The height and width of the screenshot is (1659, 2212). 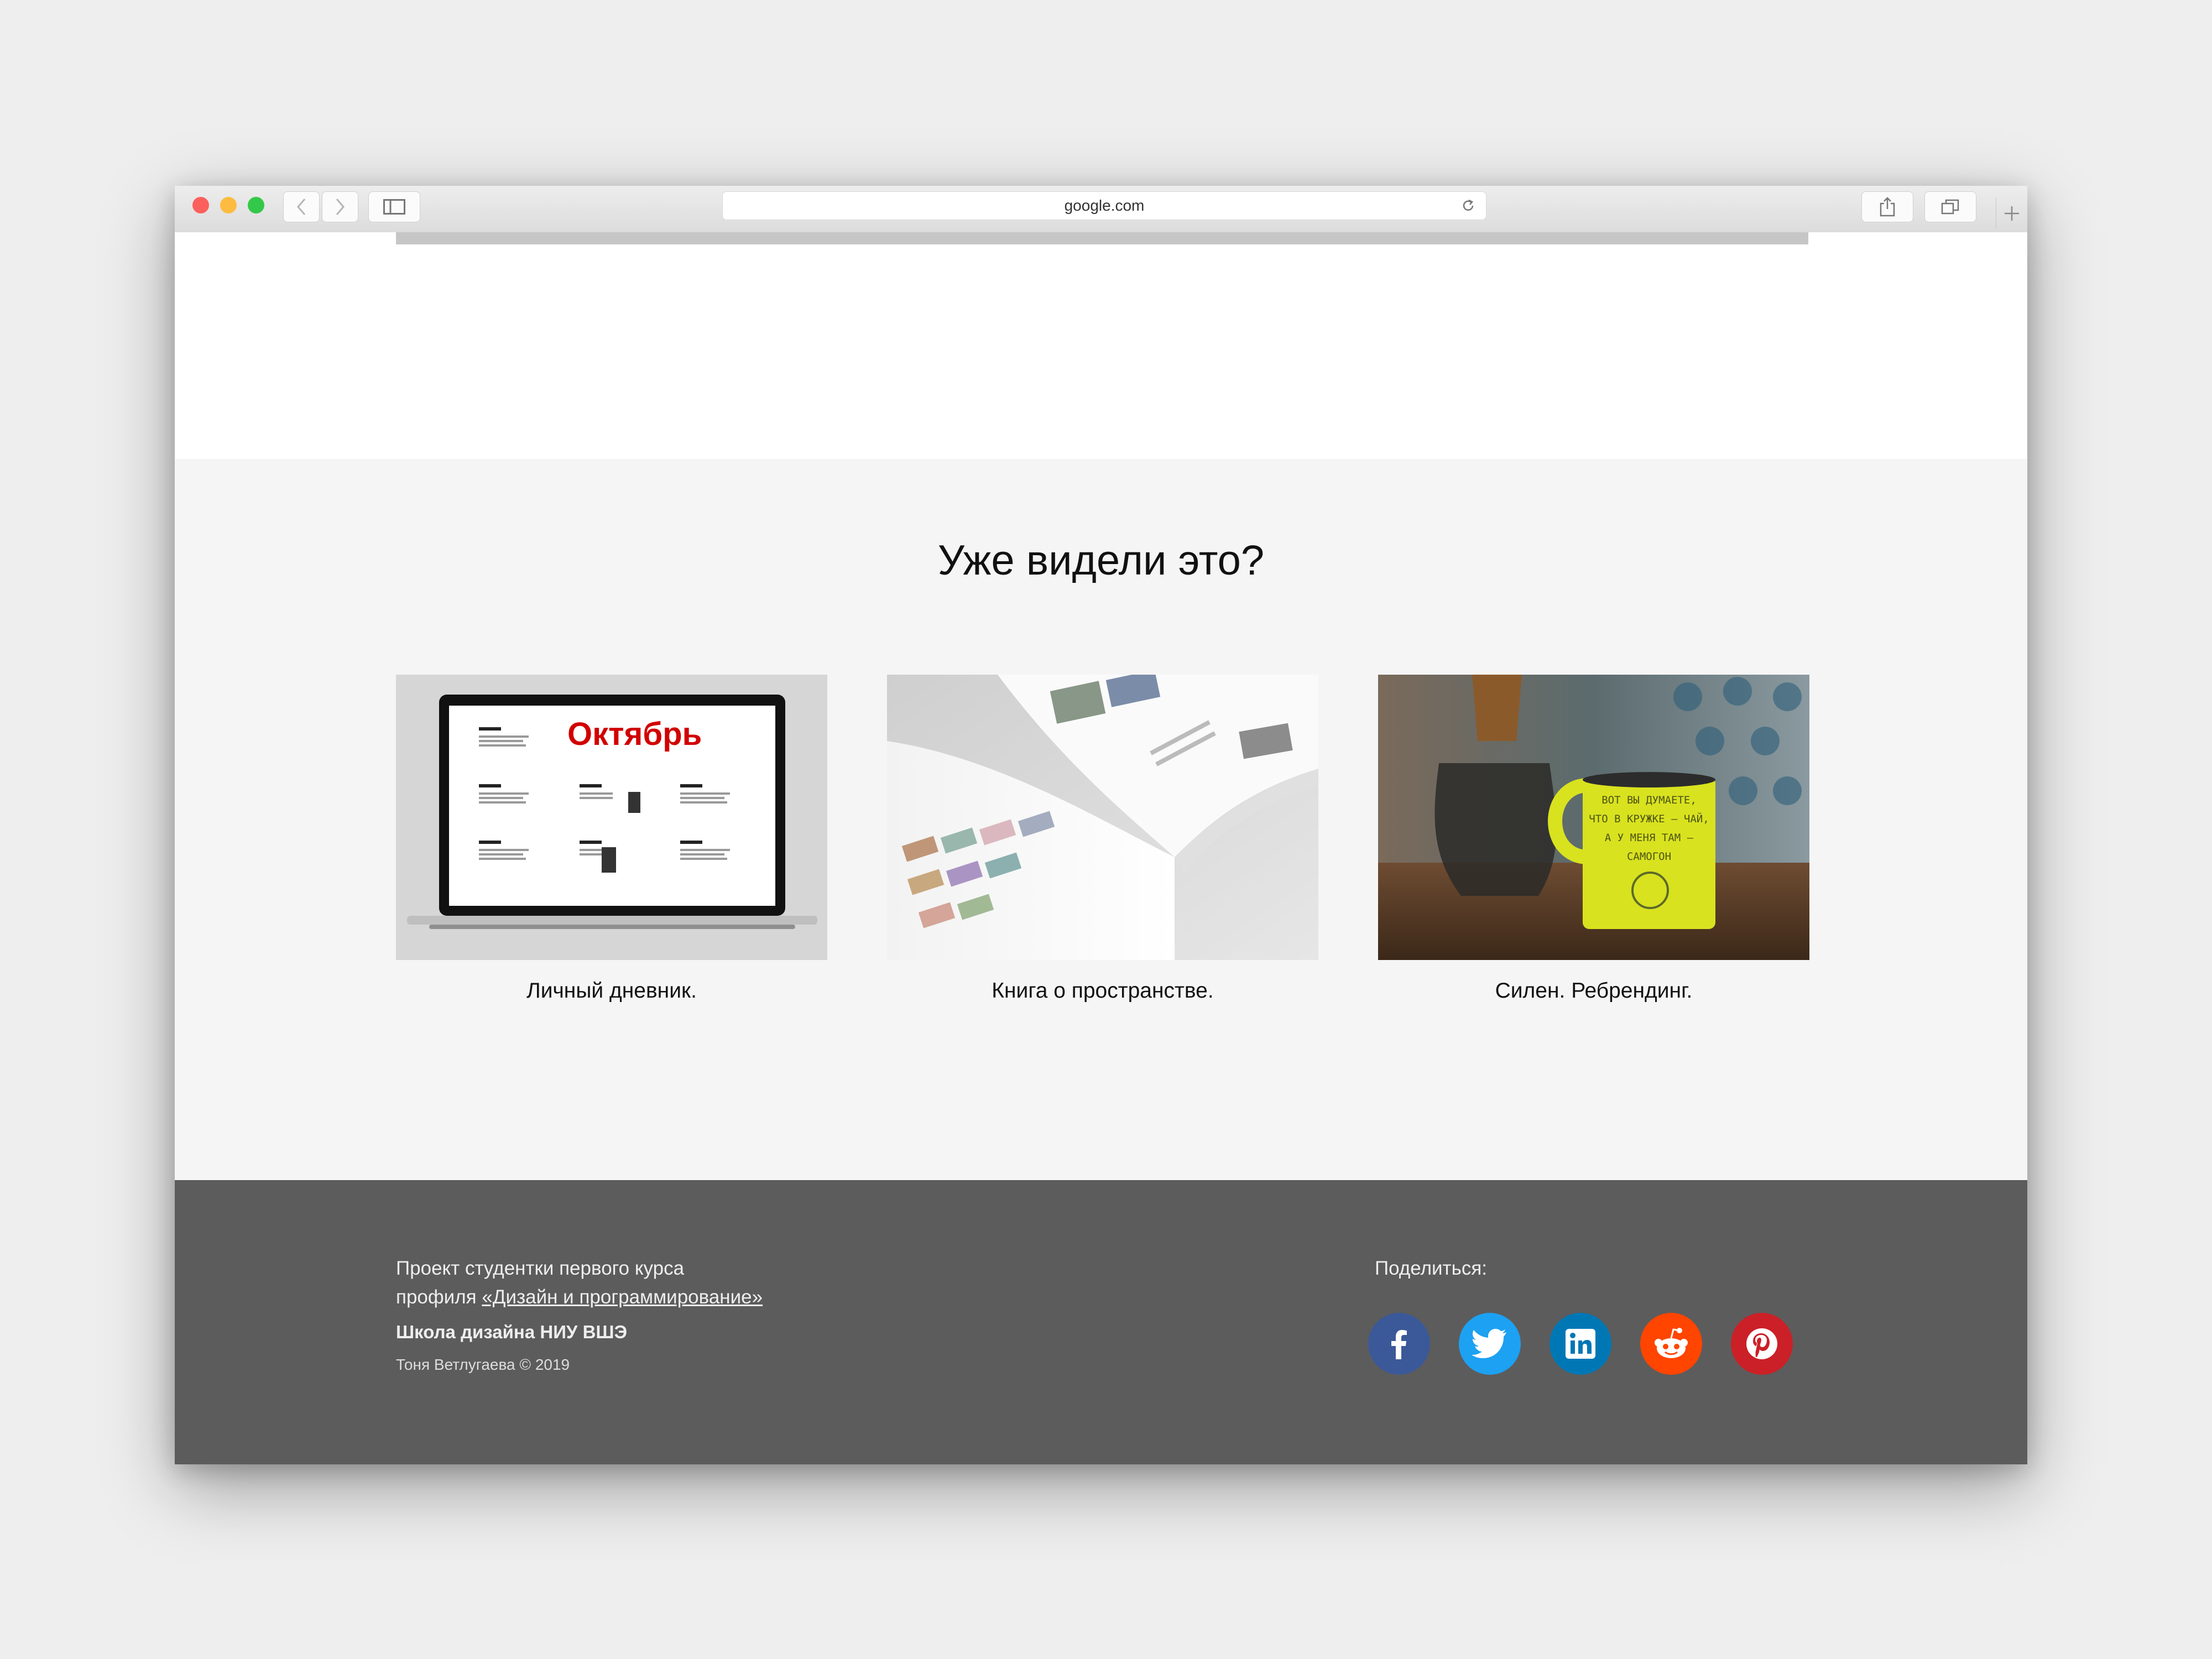 What do you see at coordinates (200, 205) in the screenshot?
I see `close-window-button` at bounding box center [200, 205].